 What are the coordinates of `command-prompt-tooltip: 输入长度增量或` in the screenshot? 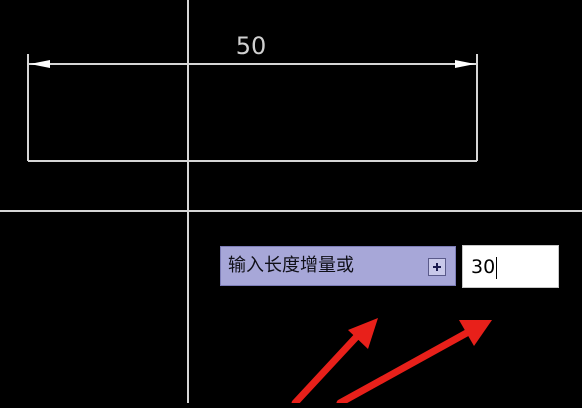 It's located at (338, 266).